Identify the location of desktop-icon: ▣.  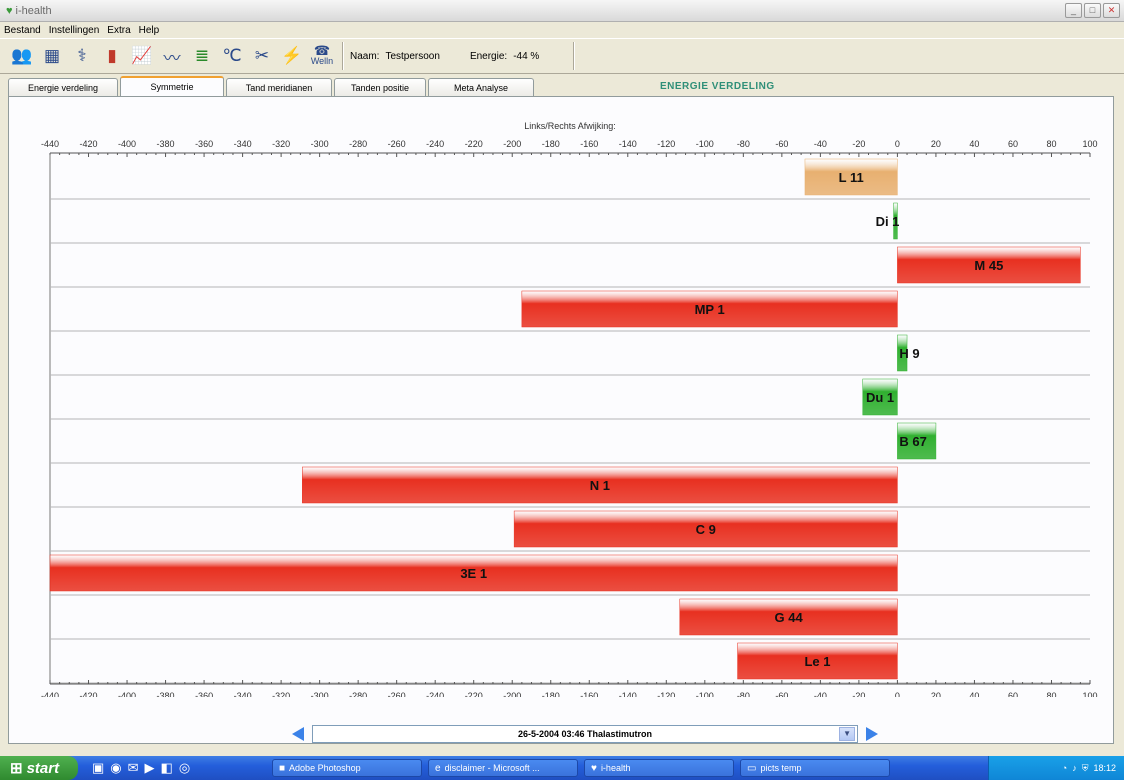
(98, 768).